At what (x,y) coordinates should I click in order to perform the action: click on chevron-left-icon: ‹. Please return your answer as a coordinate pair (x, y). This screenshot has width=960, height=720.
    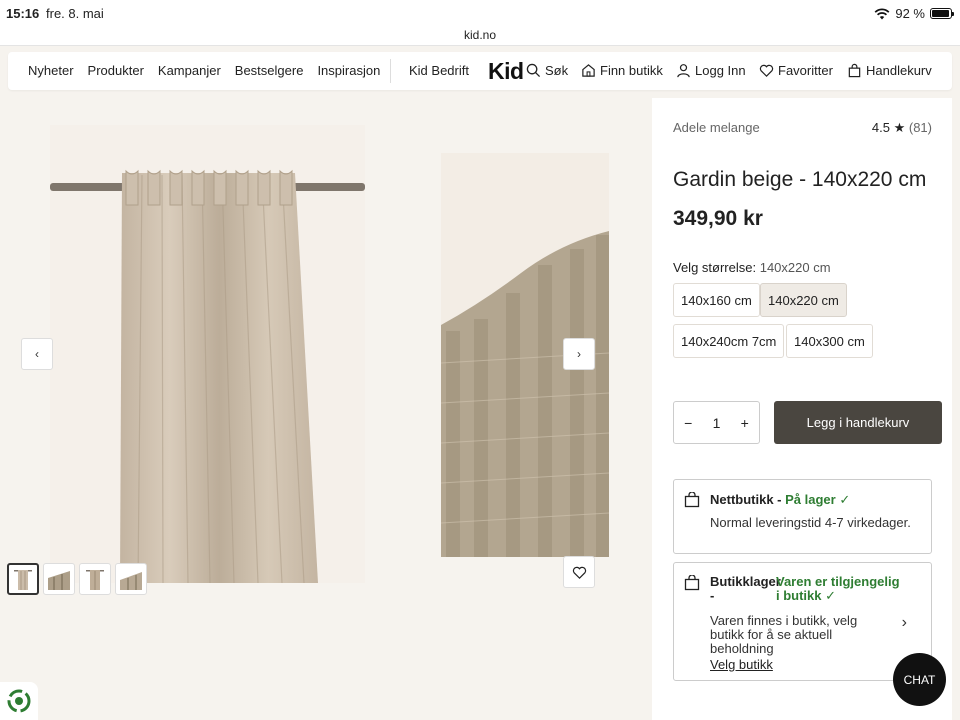
    Looking at the image, I should click on (37, 354).